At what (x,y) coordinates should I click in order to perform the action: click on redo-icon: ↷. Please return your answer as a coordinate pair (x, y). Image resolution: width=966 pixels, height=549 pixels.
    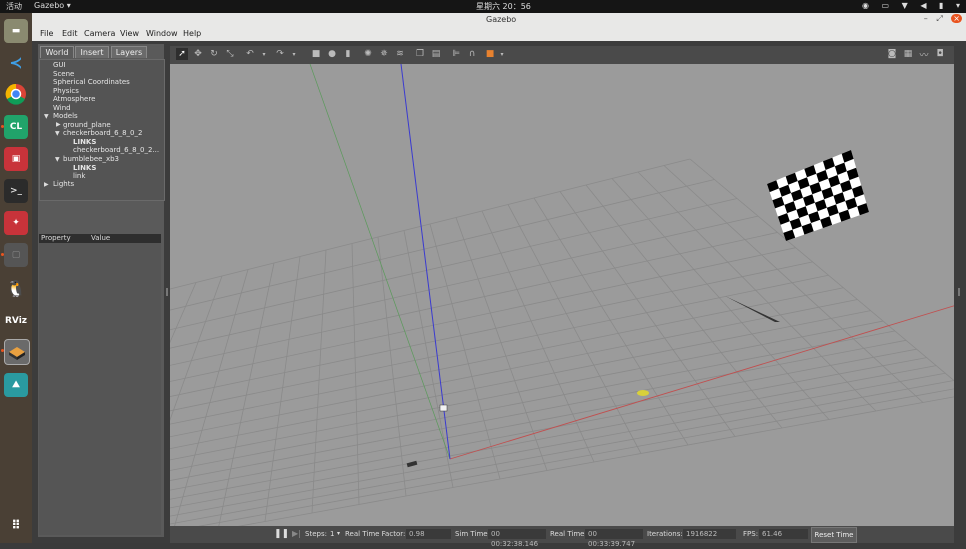
    Looking at the image, I should click on (280, 54).